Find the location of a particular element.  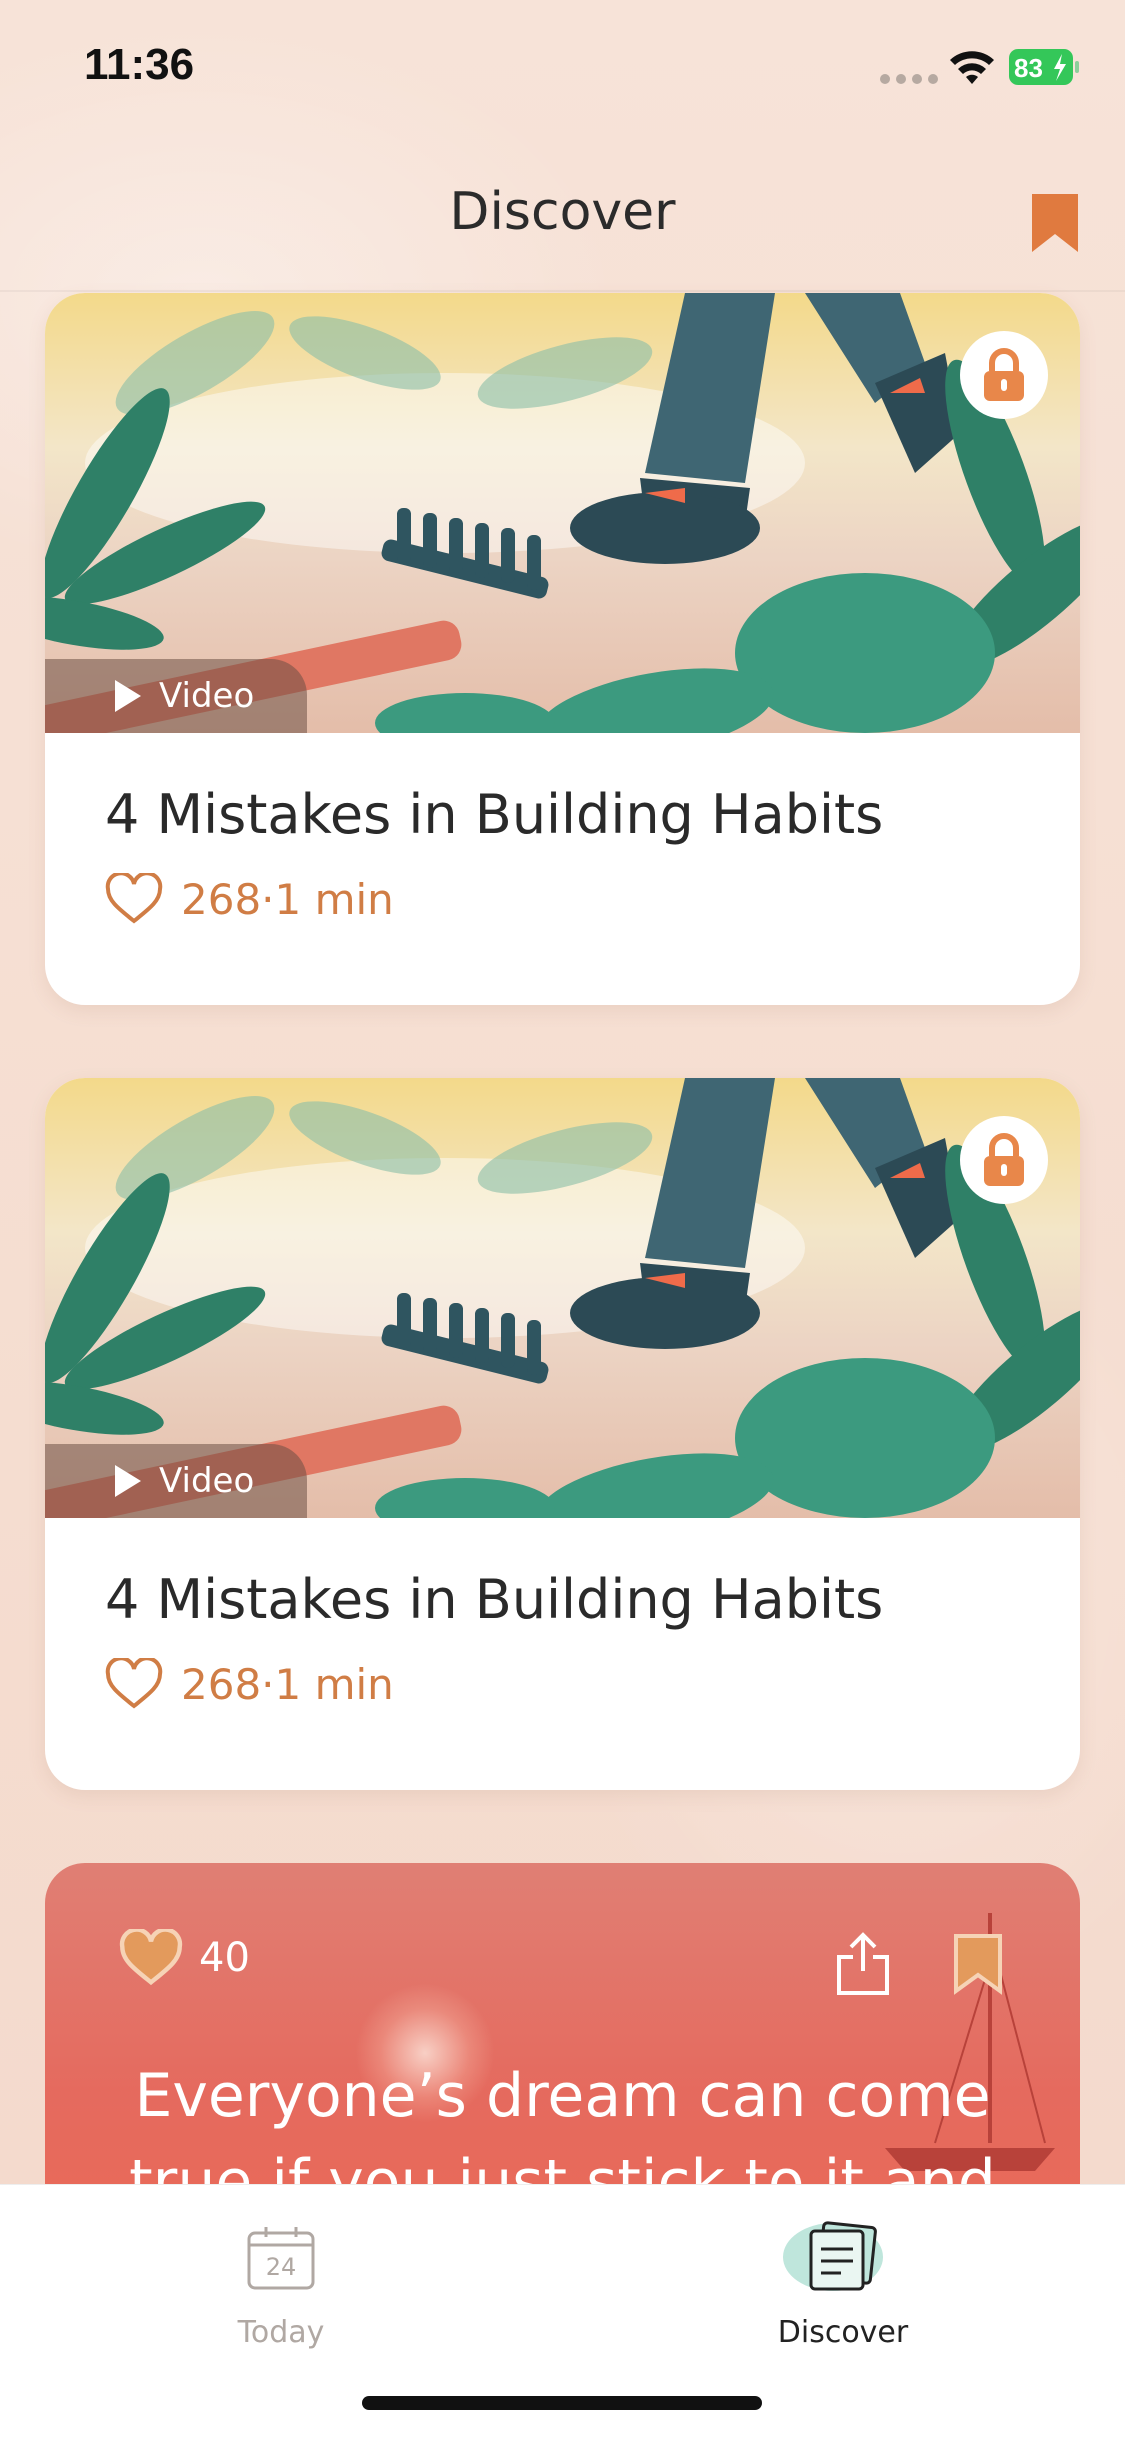

tab-discover: Discover is located at coordinates (843, 2280).